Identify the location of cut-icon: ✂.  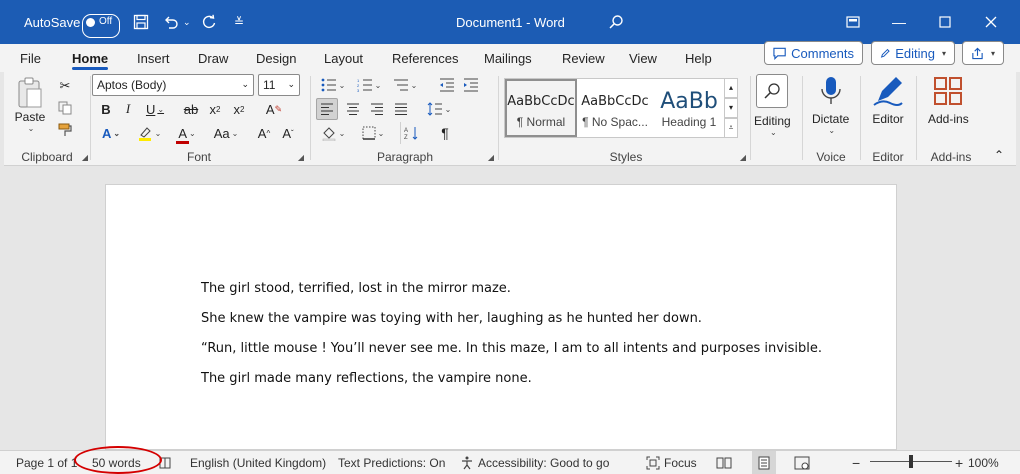
(65, 86).